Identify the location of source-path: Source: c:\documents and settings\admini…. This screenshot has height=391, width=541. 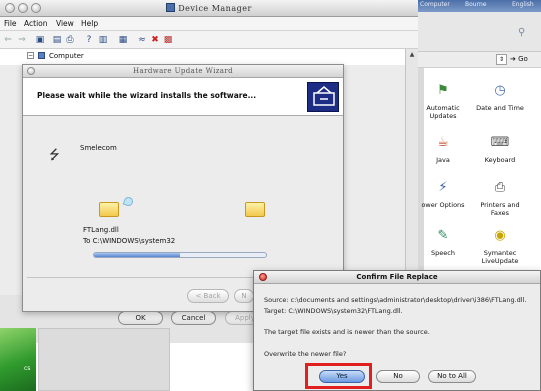
(395, 300).